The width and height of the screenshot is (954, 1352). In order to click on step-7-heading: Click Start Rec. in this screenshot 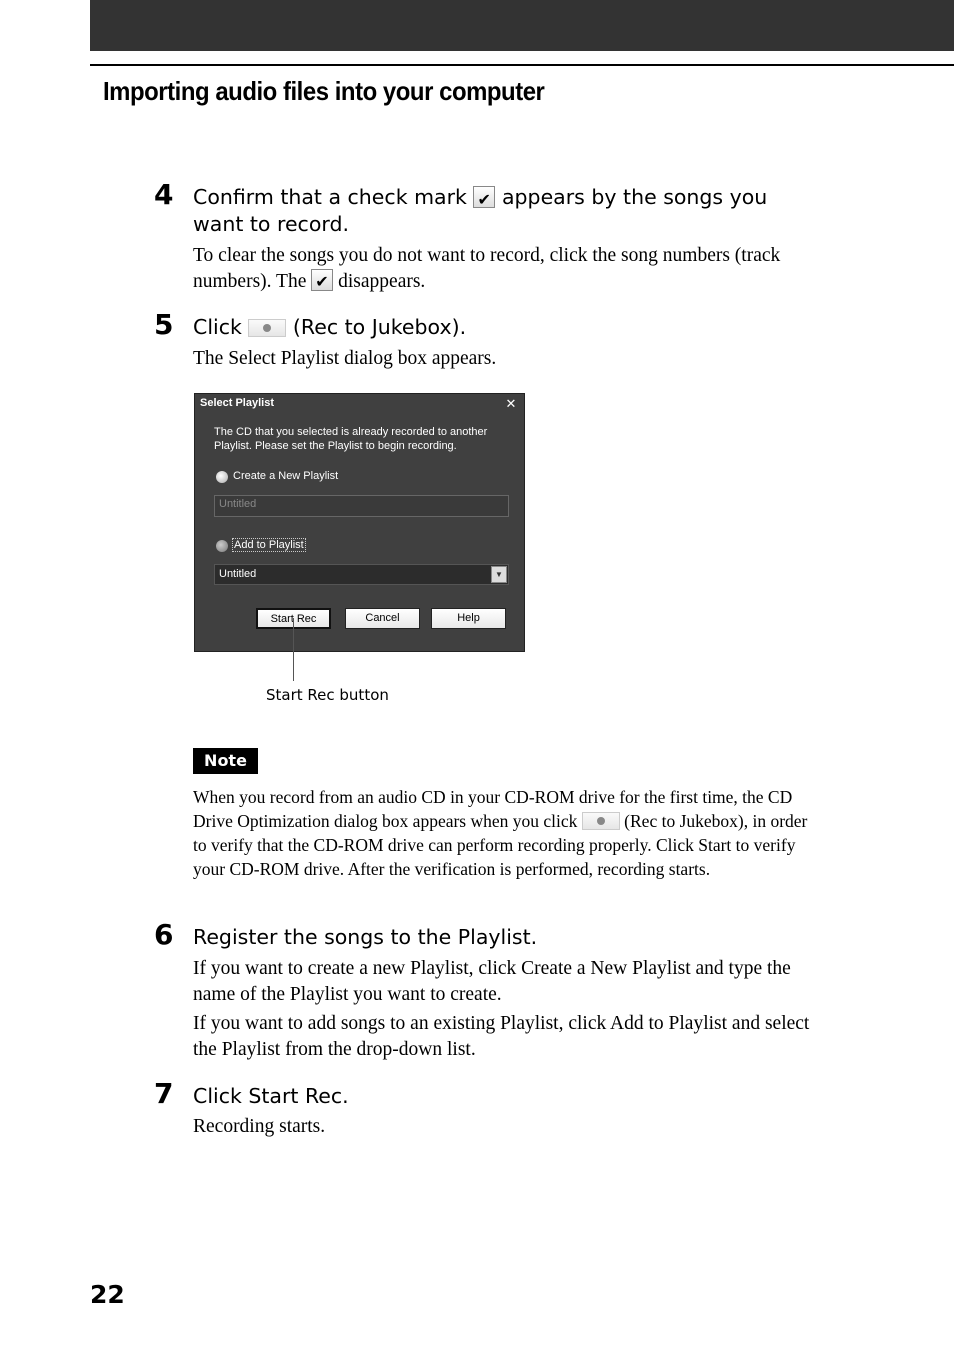, I will do `click(271, 1096)`.